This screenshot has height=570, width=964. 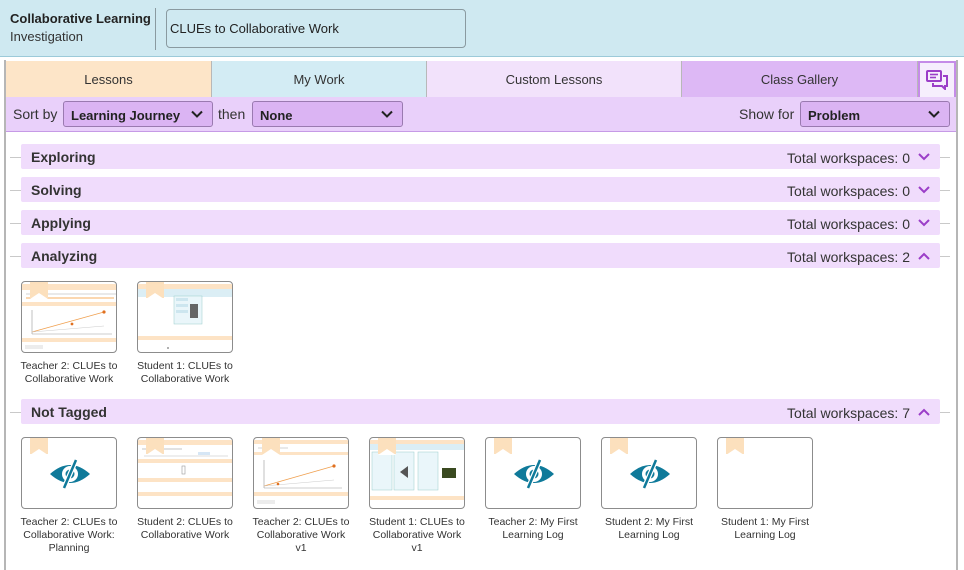 I want to click on show-for-value: Problem, so click(x=834, y=115).